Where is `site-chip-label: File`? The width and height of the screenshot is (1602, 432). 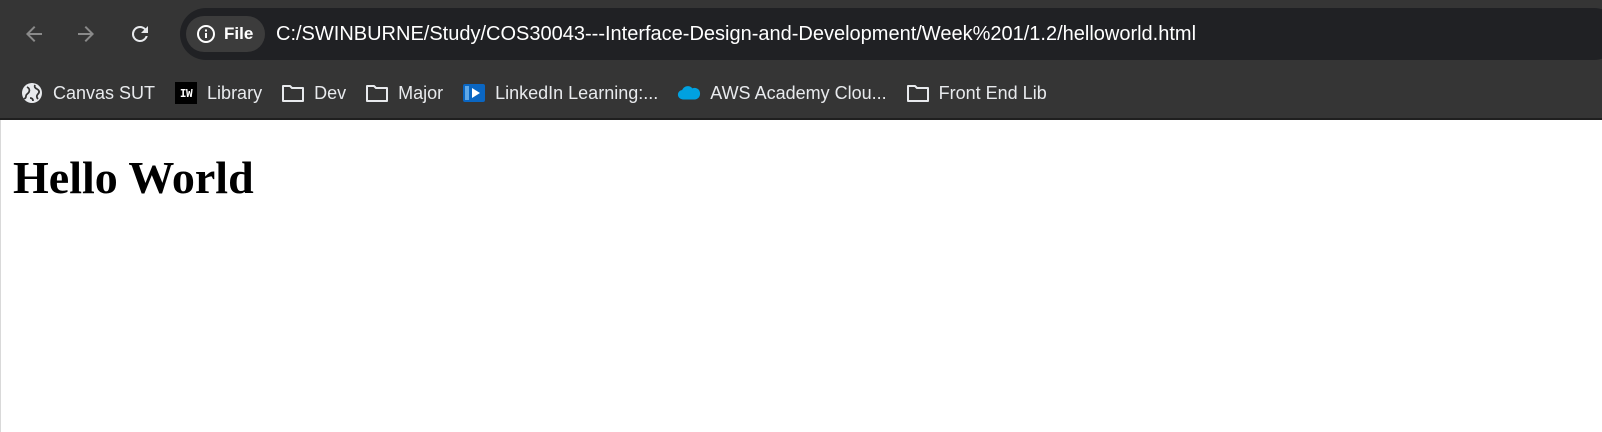 site-chip-label: File is located at coordinates (239, 33).